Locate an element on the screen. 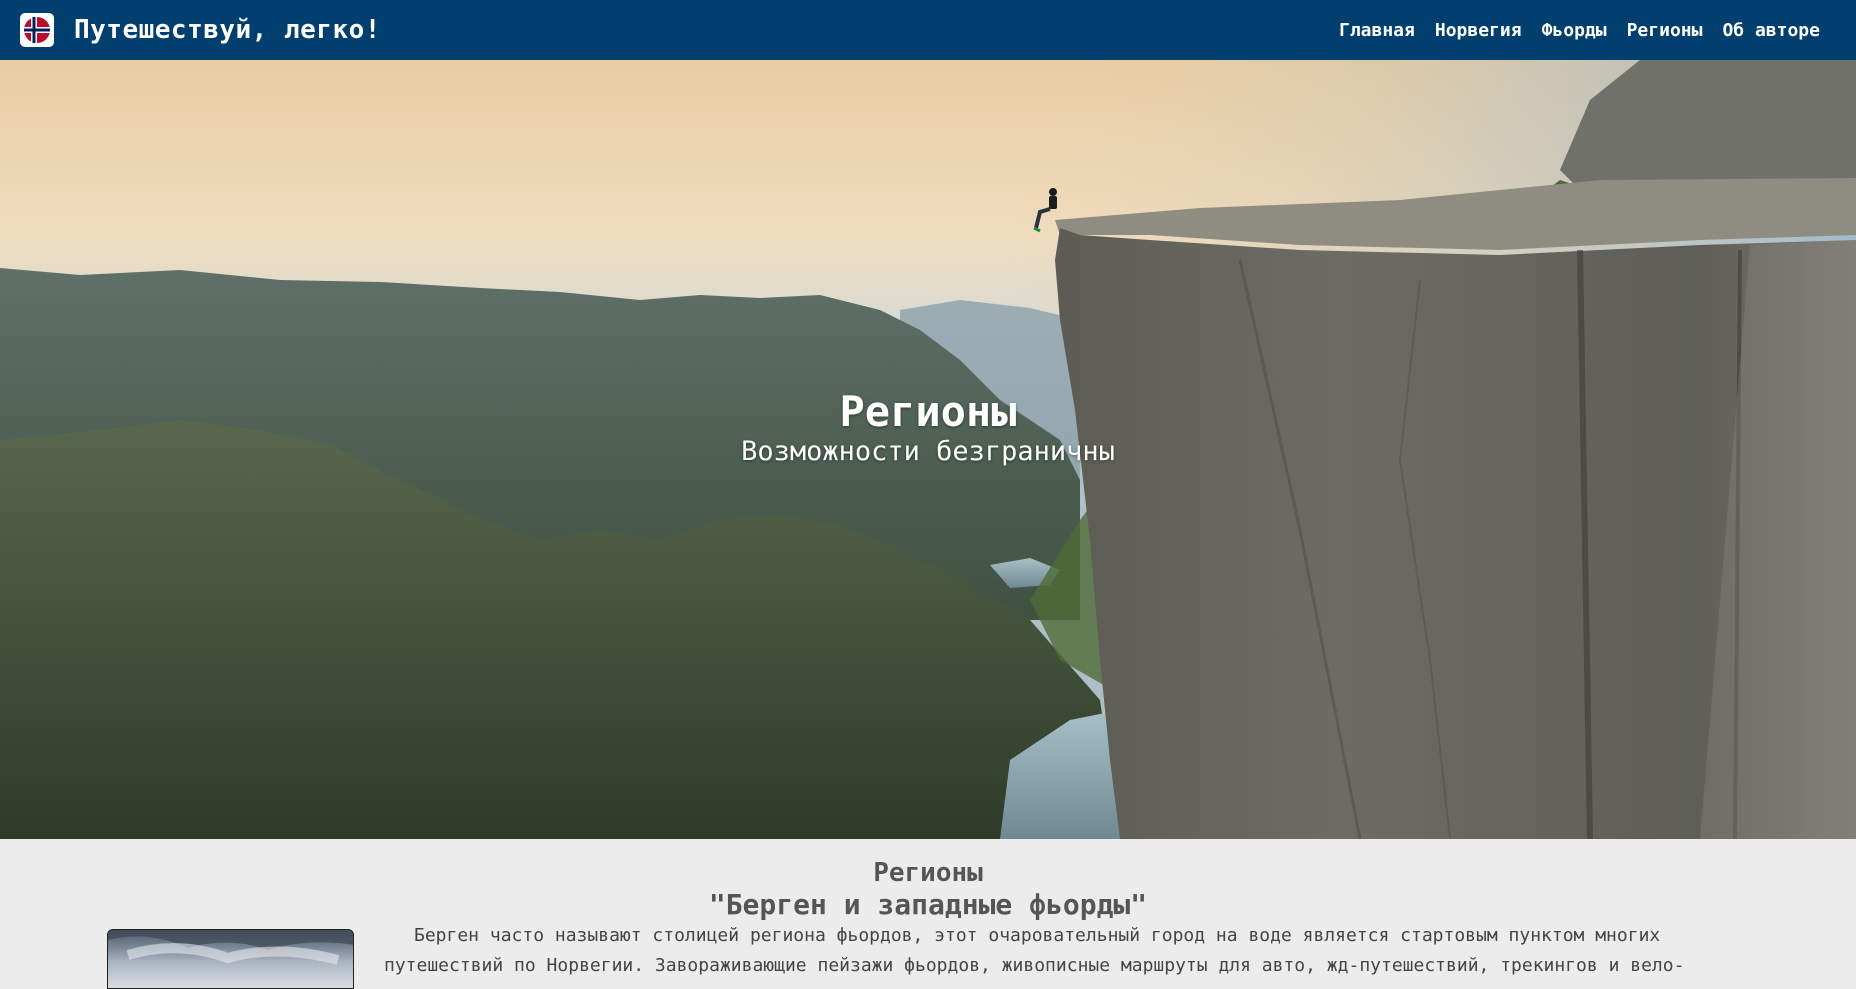 The height and width of the screenshot is (989, 1856). nav-link-norway: Норвегия is located at coordinates (1478, 30).